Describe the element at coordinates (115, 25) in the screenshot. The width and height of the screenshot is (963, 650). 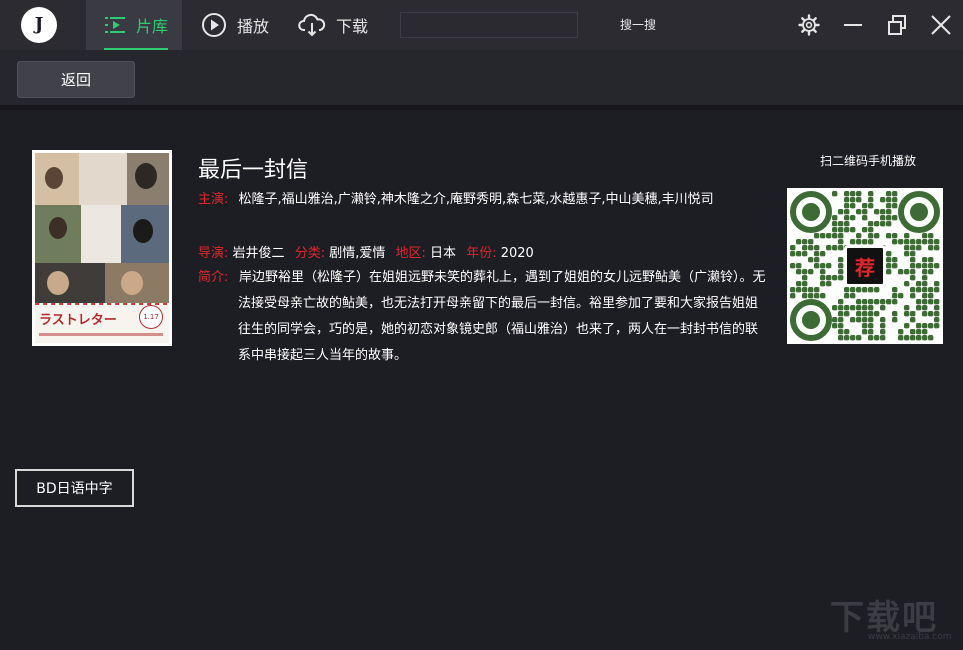
I see `library-icon` at that location.